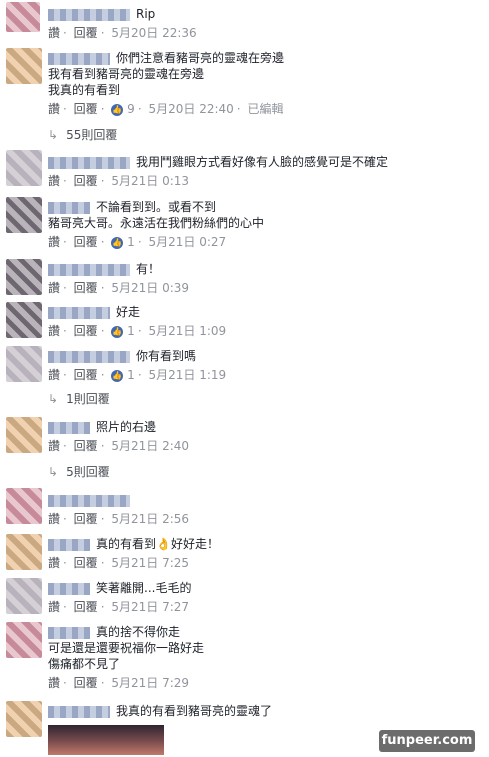  Describe the element at coordinates (262, 162) in the screenshot. I see `comment-text-line: 我用鬥雞眼方式看好像有人臉的感覺可是不確定` at that location.